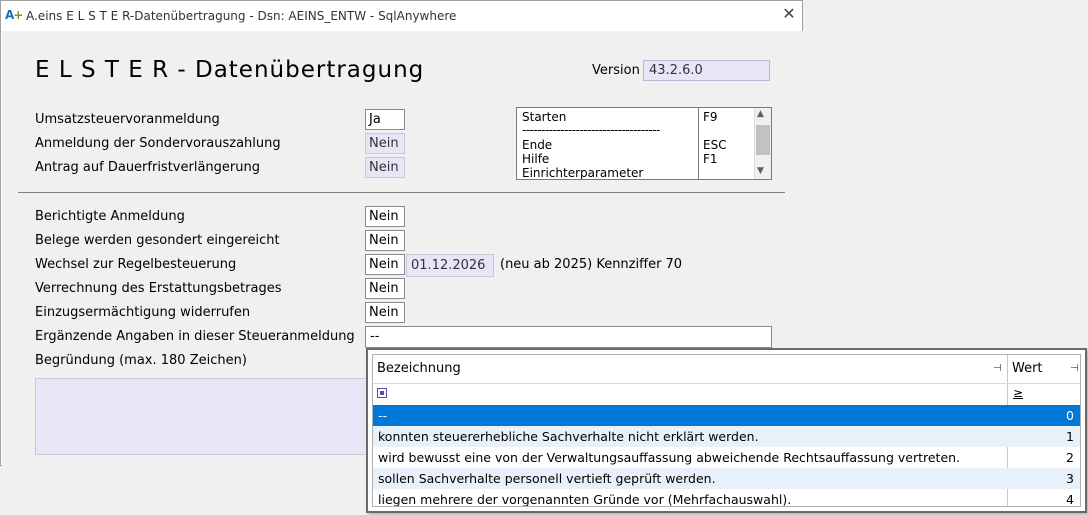  Describe the element at coordinates (1070, 415) in the screenshot. I see `list-item-value: 0` at that location.